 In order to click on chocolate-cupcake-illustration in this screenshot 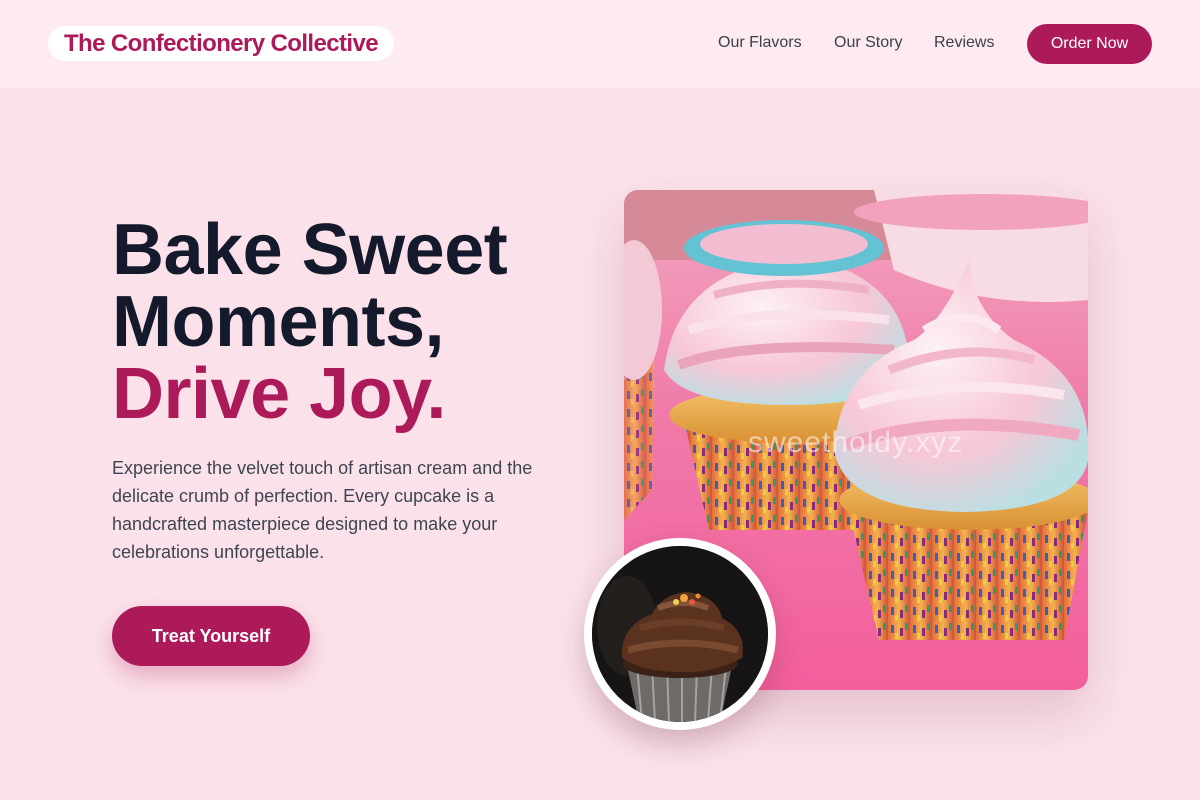, I will do `click(680, 634)`.